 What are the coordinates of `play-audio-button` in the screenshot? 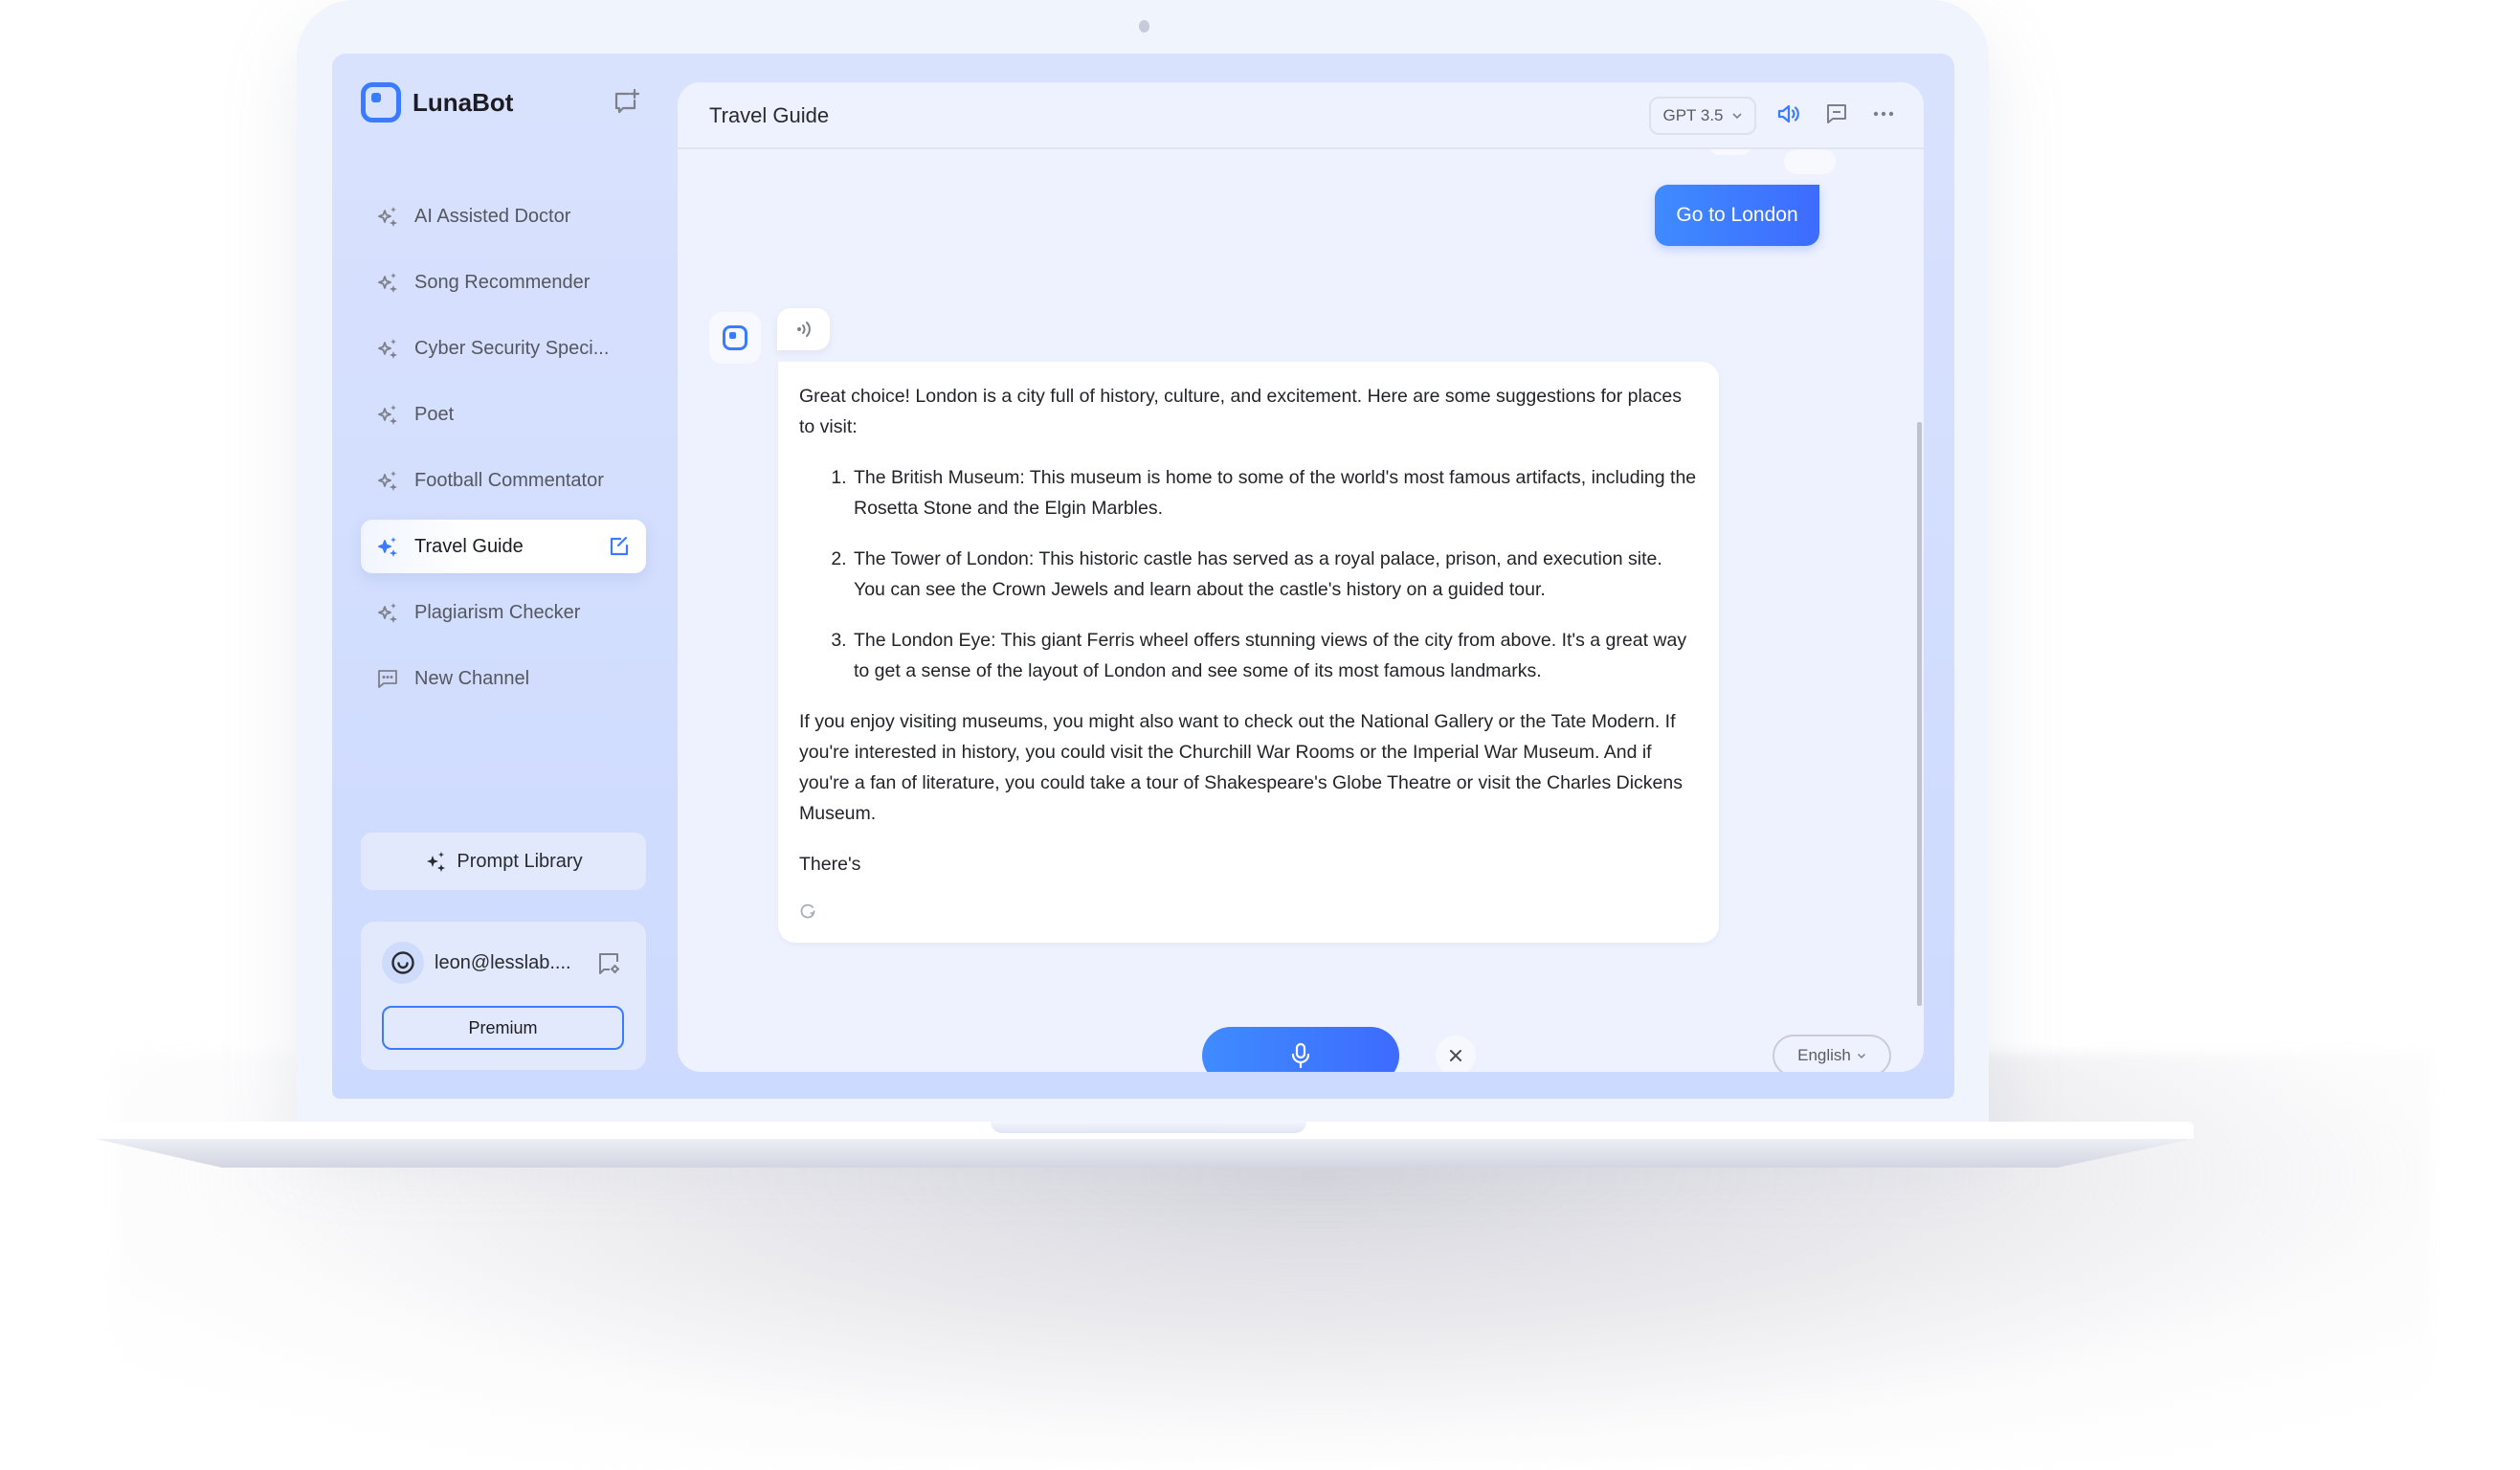 It's located at (803, 329).